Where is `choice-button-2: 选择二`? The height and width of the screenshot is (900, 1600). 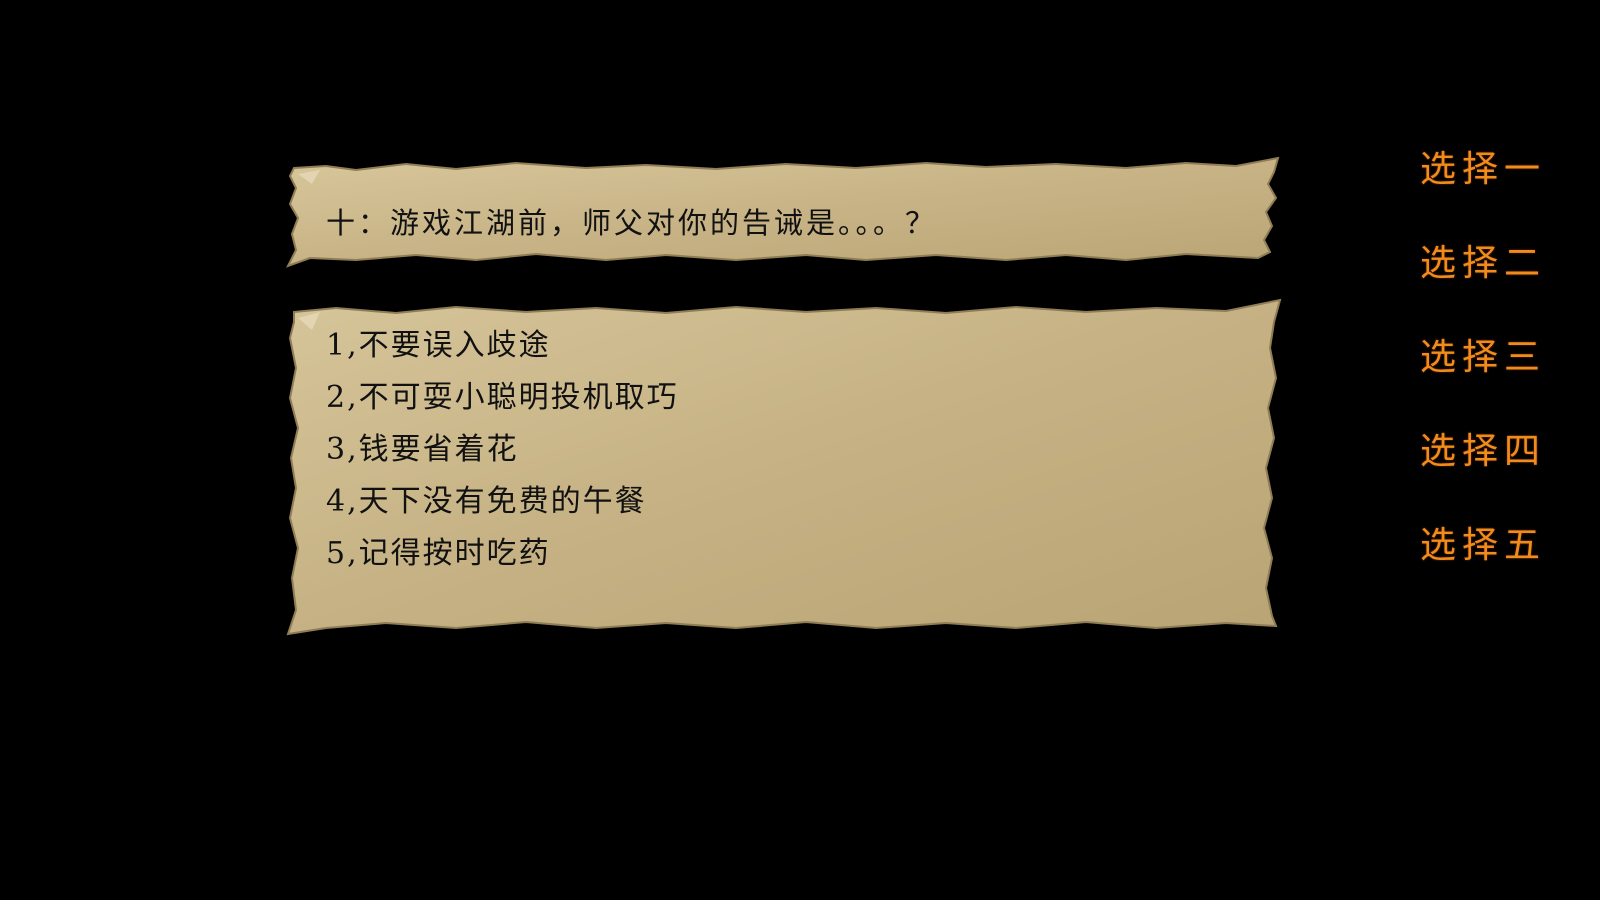 choice-button-2: 选择二 is located at coordinates (1505, 281).